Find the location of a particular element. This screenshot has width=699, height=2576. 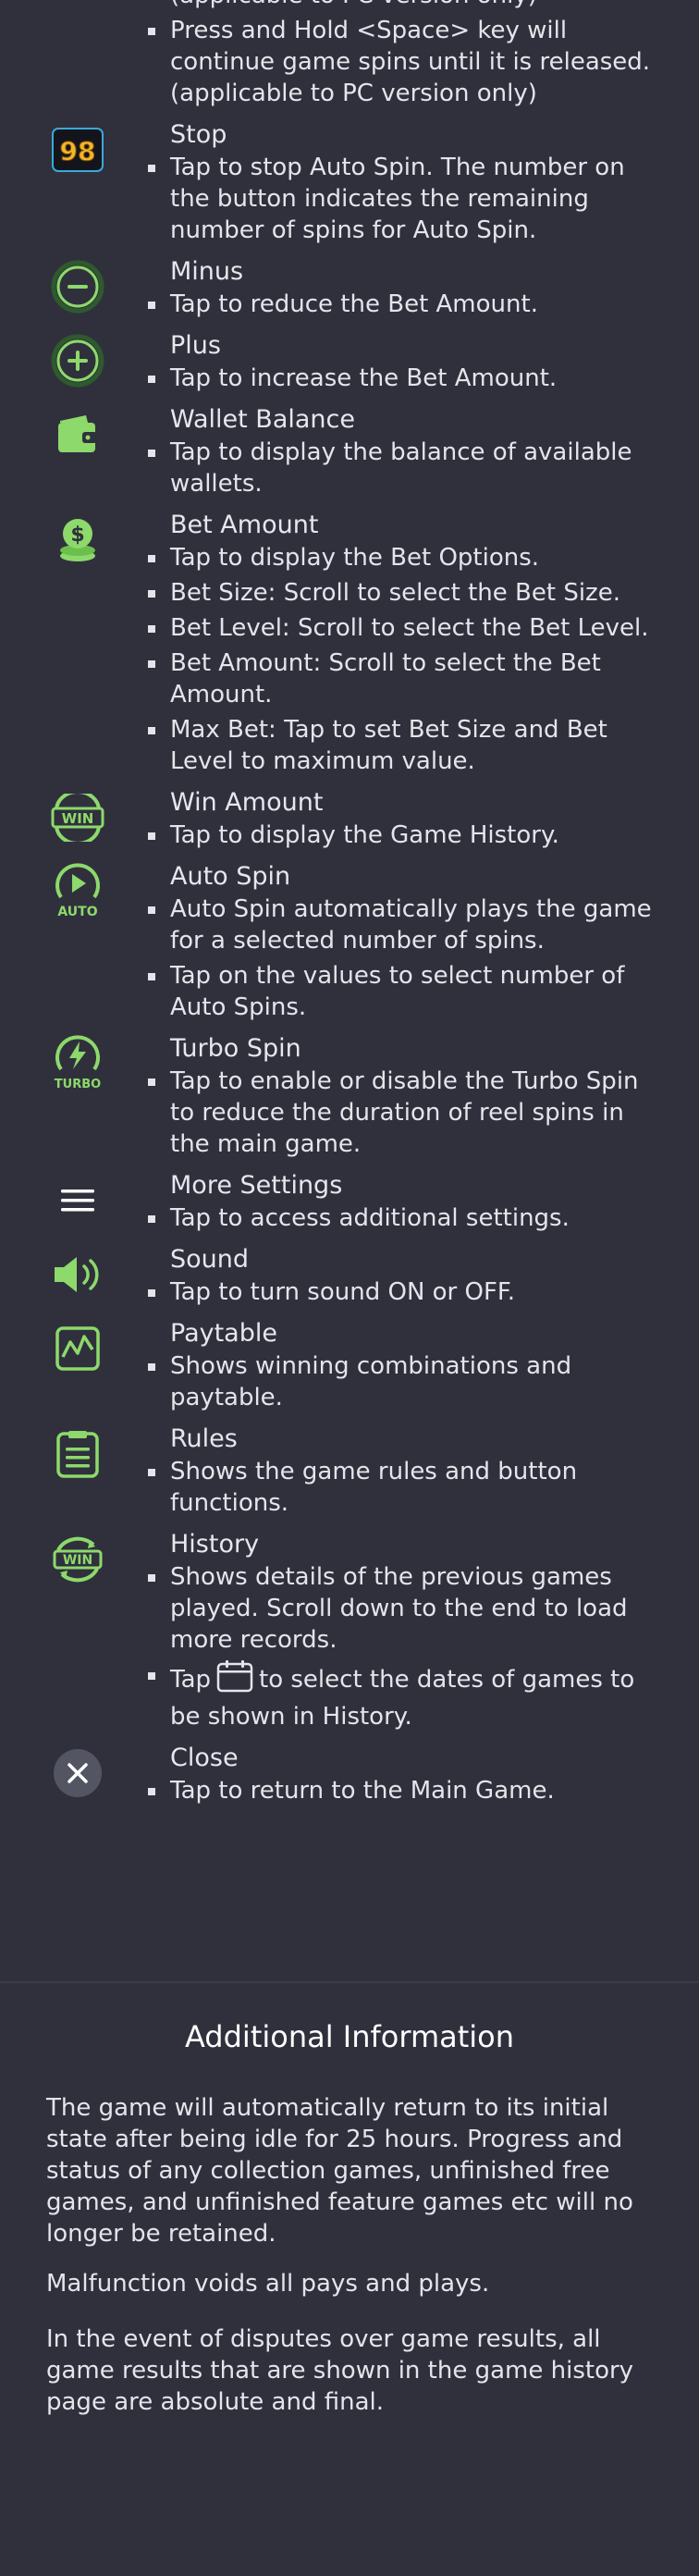

minus-bullet: Tap to reduce the Bet Amount. is located at coordinates (409, 304).